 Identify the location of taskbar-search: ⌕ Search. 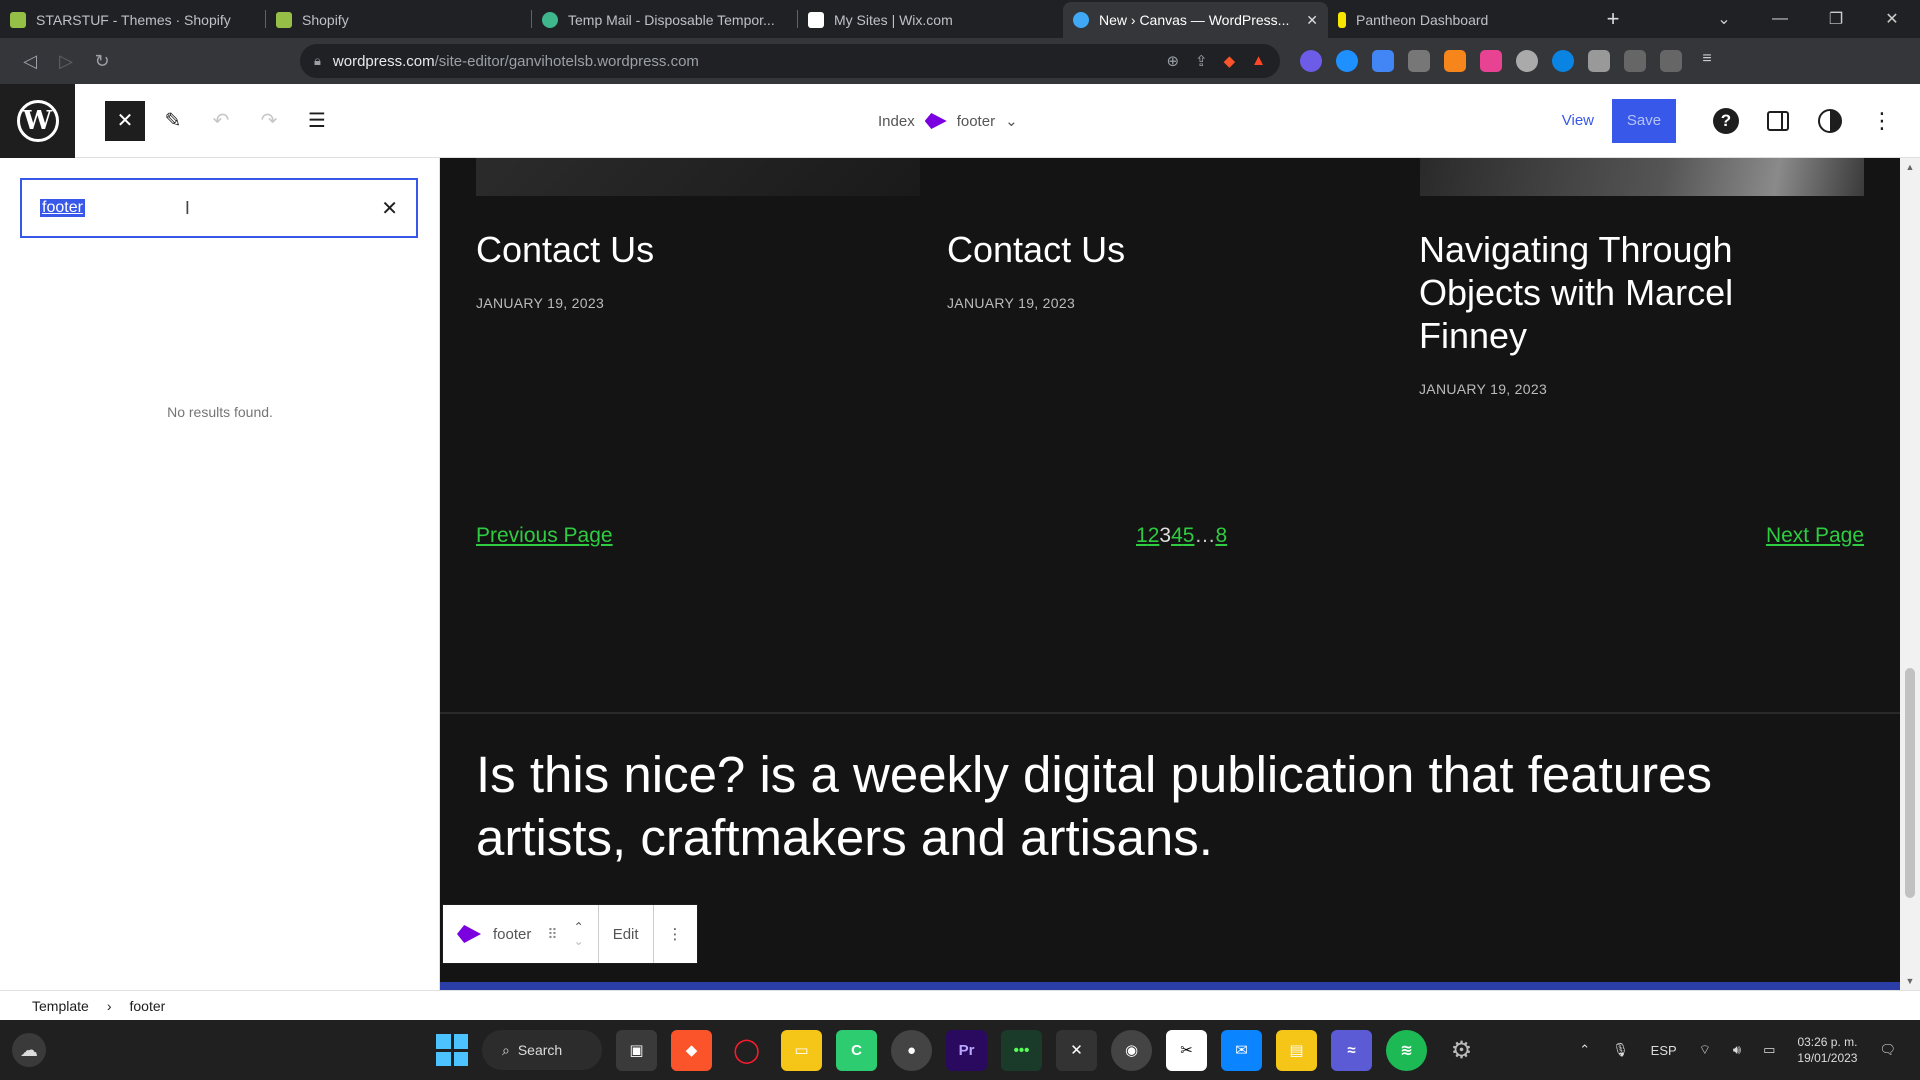
(542, 1050).